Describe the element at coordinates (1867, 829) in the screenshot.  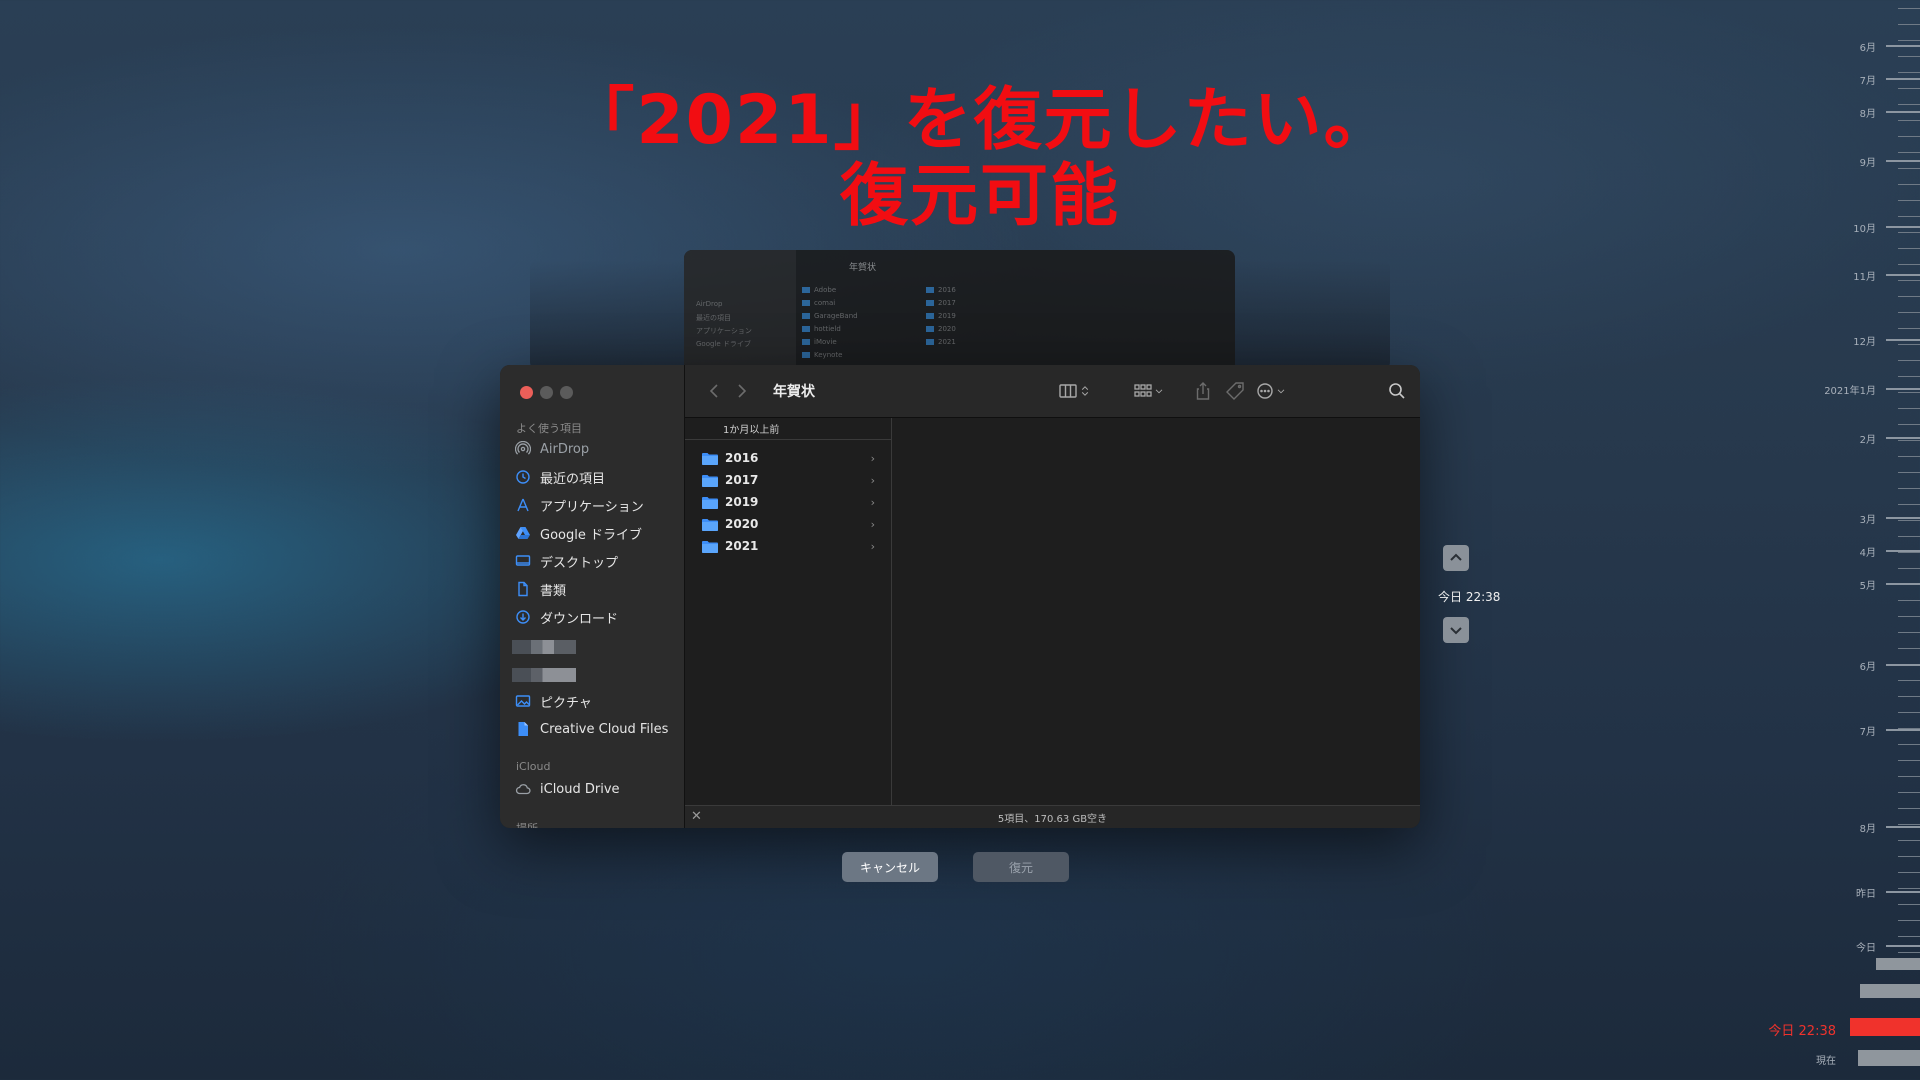
I see `timeline-label: 8月` at that location.